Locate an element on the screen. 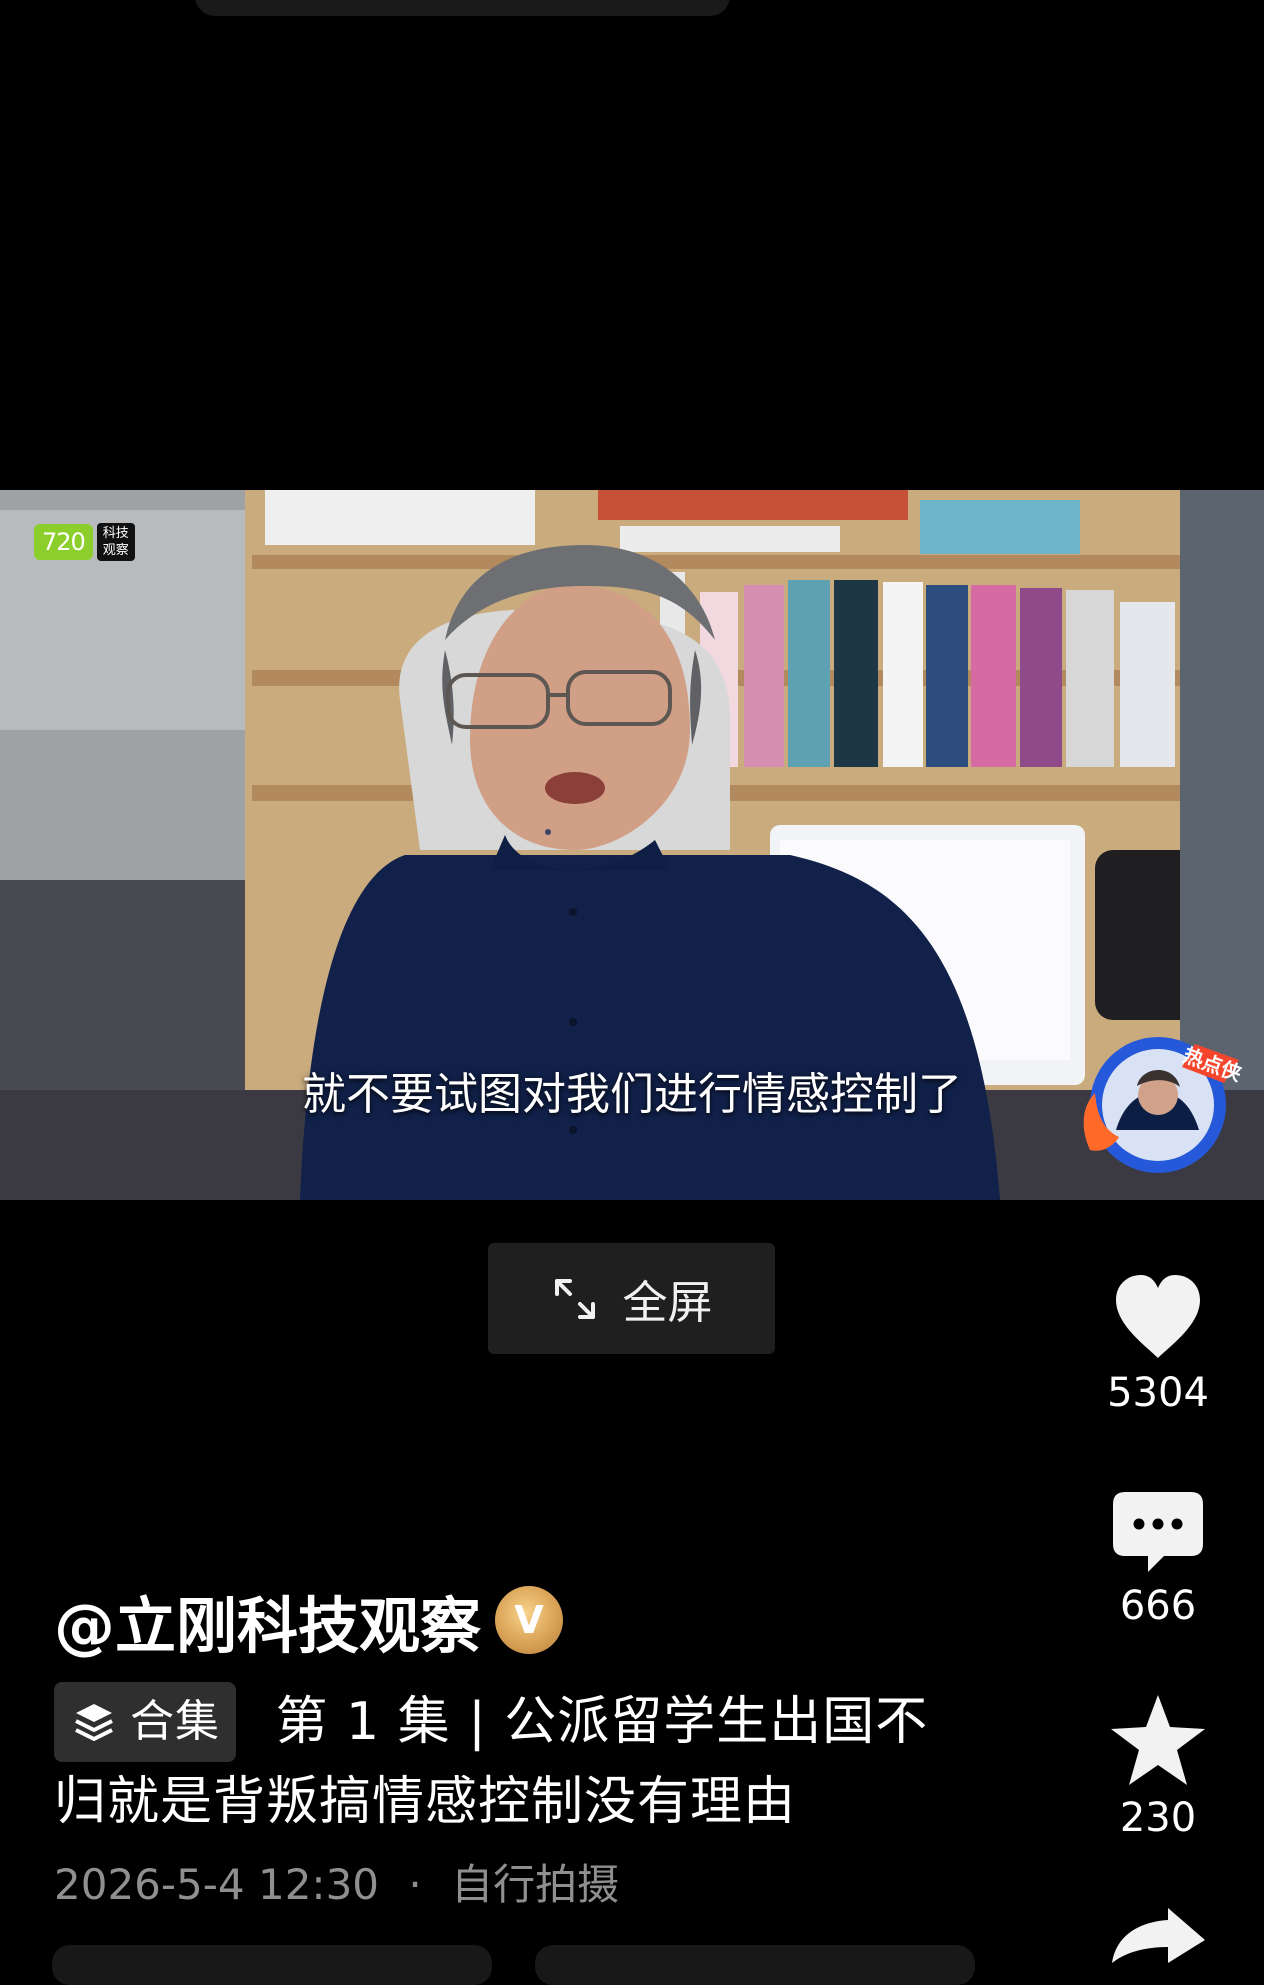  heart-icon is located at coordinates (1158, 1316).